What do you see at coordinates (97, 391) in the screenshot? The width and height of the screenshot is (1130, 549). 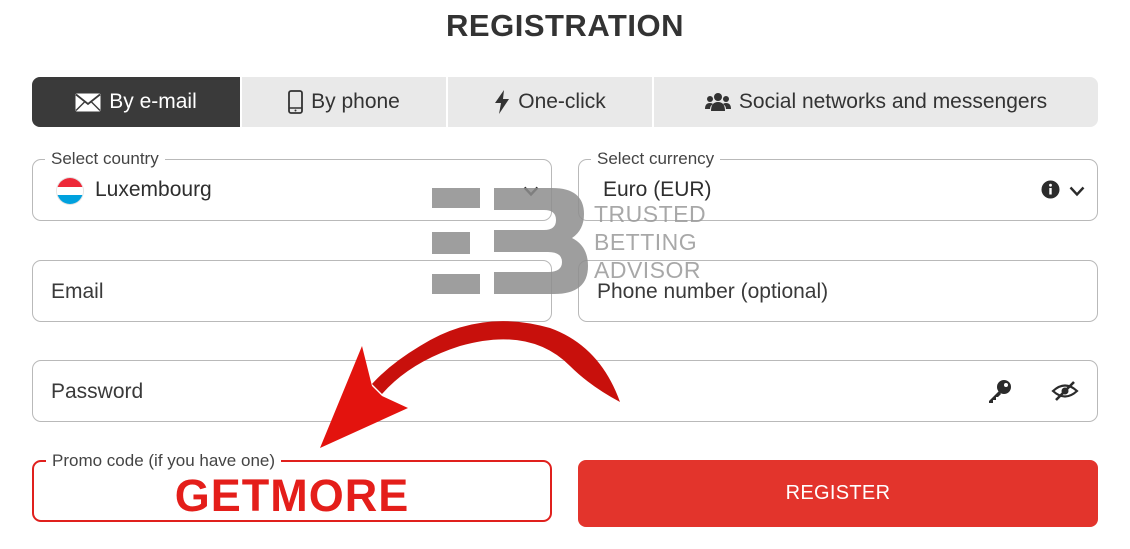 I see `password-placeholder: Password` at bounding box center [97, 391].